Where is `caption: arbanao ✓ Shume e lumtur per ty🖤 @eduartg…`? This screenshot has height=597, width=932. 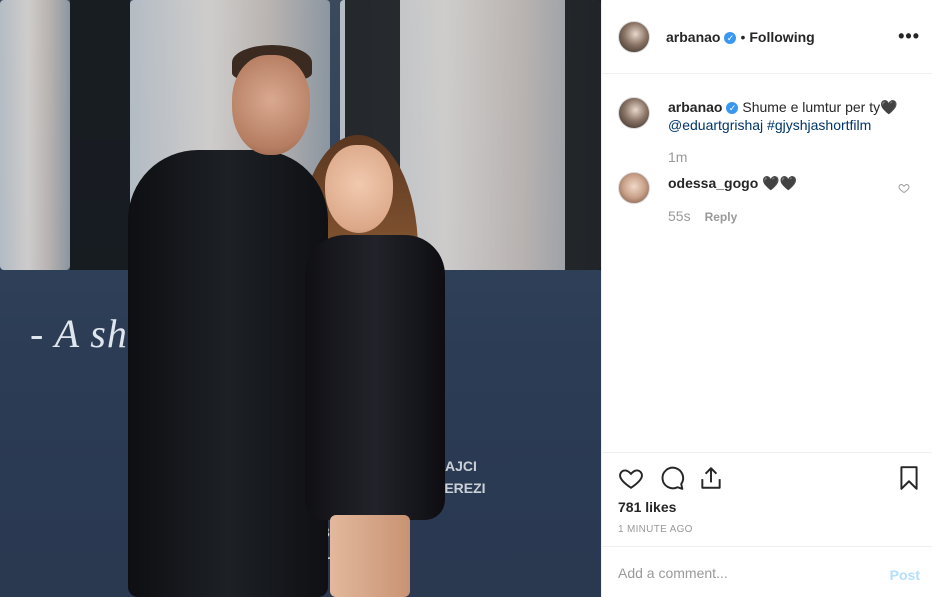 caption: arbanao ✓ Shume e lumtur per ty🖤 @eduartg… is located at coordinates (788, 116).